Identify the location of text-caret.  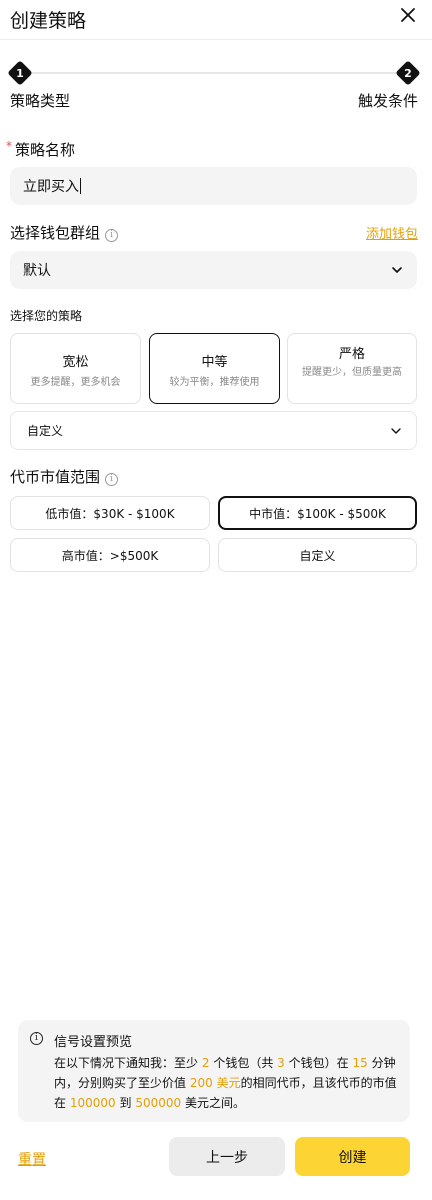
(80, 186).